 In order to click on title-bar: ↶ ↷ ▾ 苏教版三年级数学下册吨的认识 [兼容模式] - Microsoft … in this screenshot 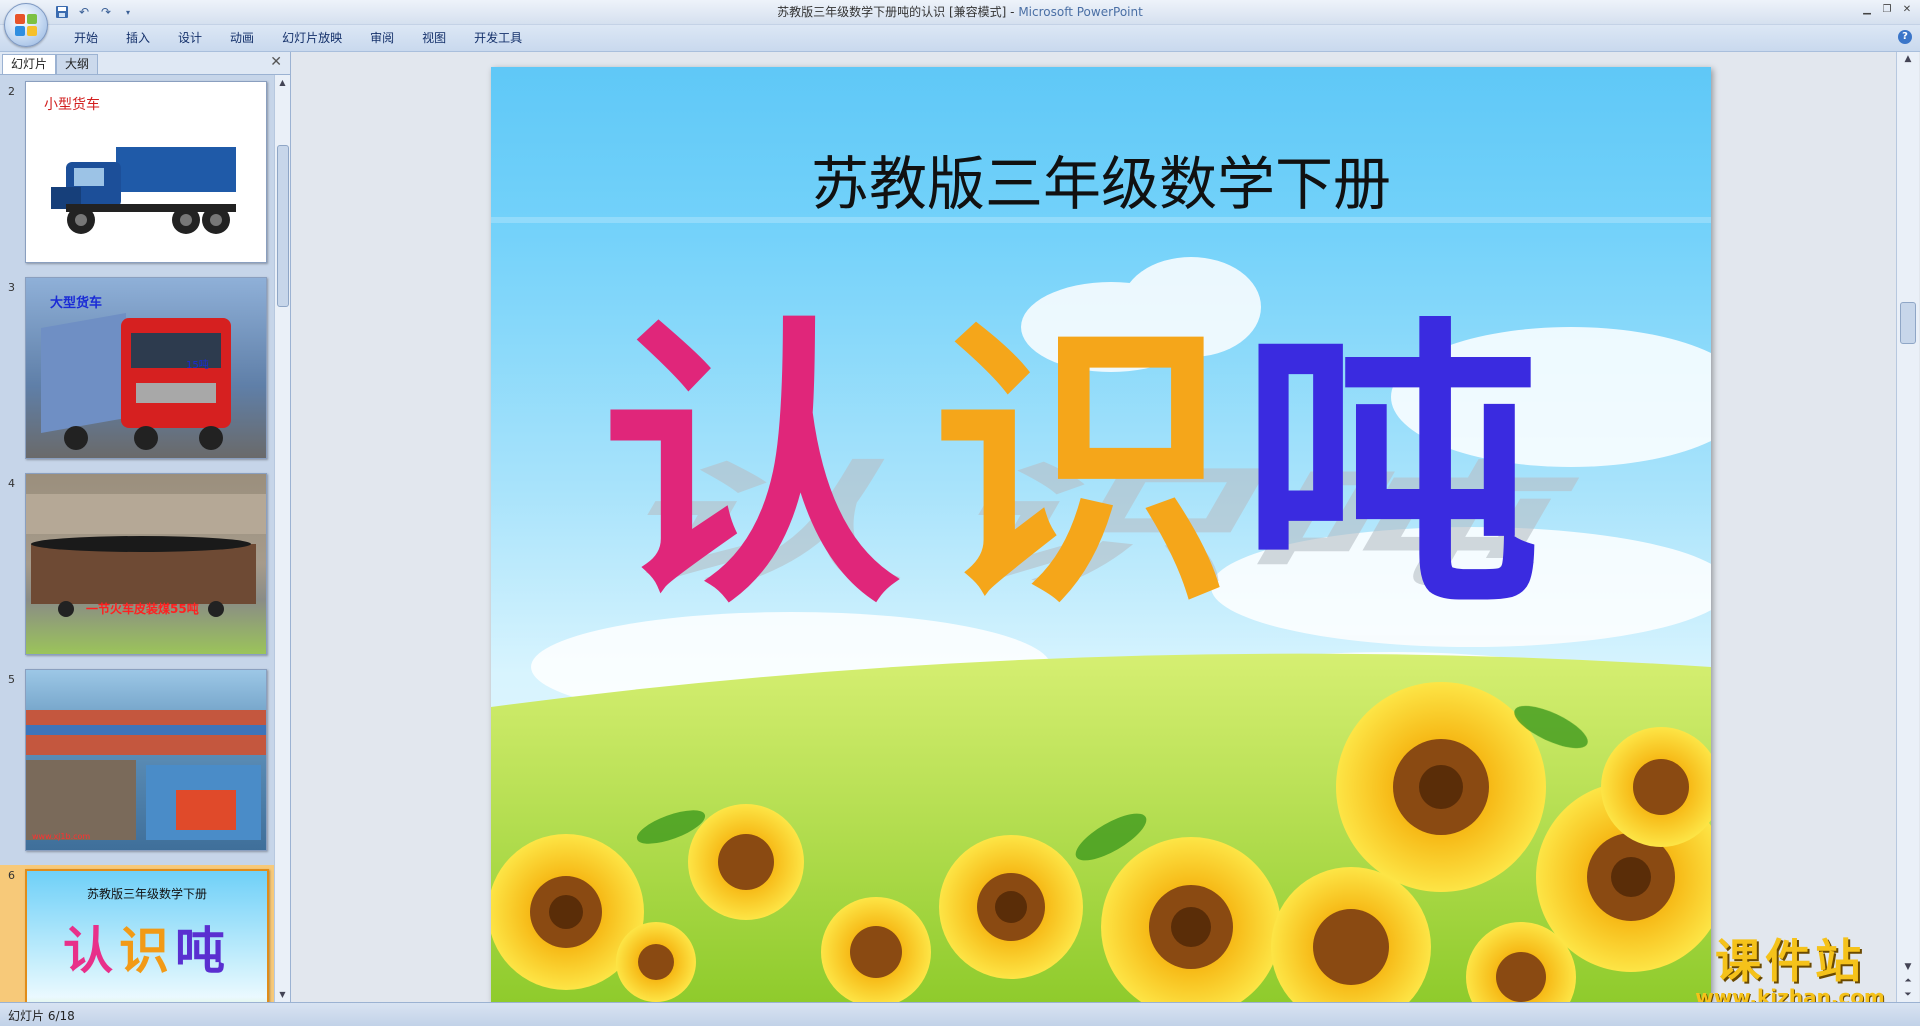, I will do `click(960, 23)`.